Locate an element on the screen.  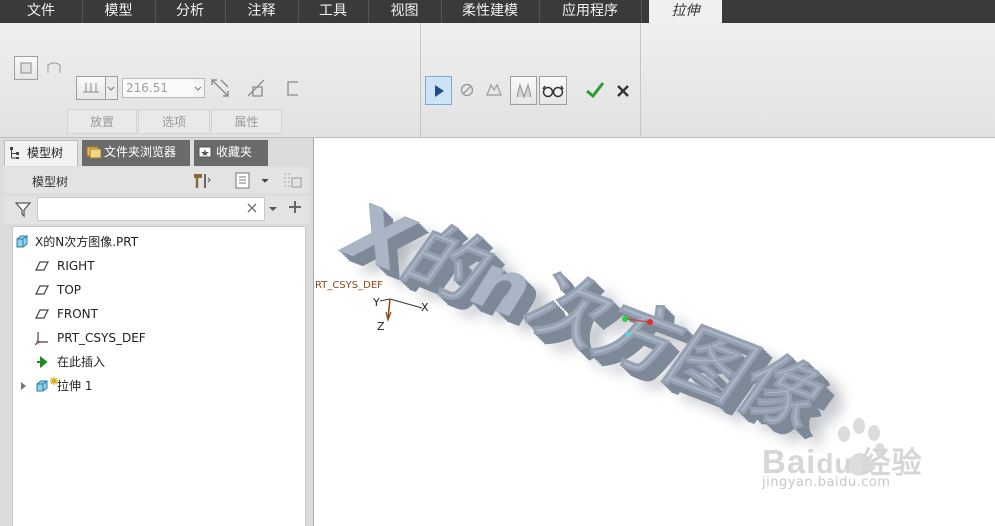
axis-label-y: Y is located at coordinates (376, 302).